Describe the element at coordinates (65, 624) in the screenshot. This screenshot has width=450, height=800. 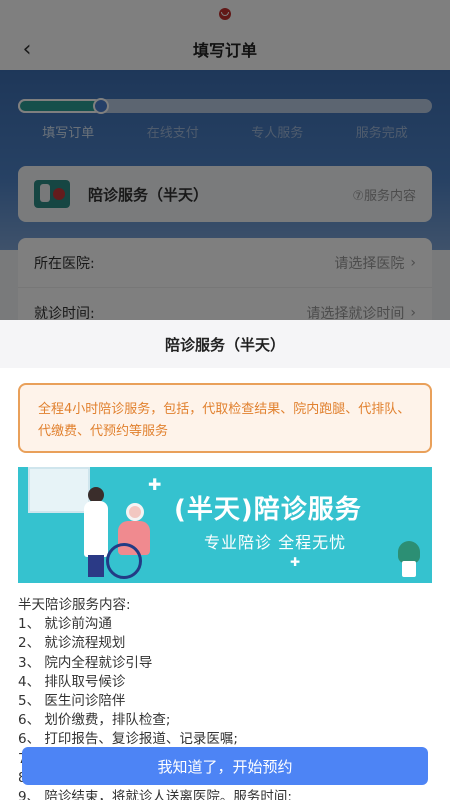
I see `list-item: 1、 就诊前沟通` at that location.